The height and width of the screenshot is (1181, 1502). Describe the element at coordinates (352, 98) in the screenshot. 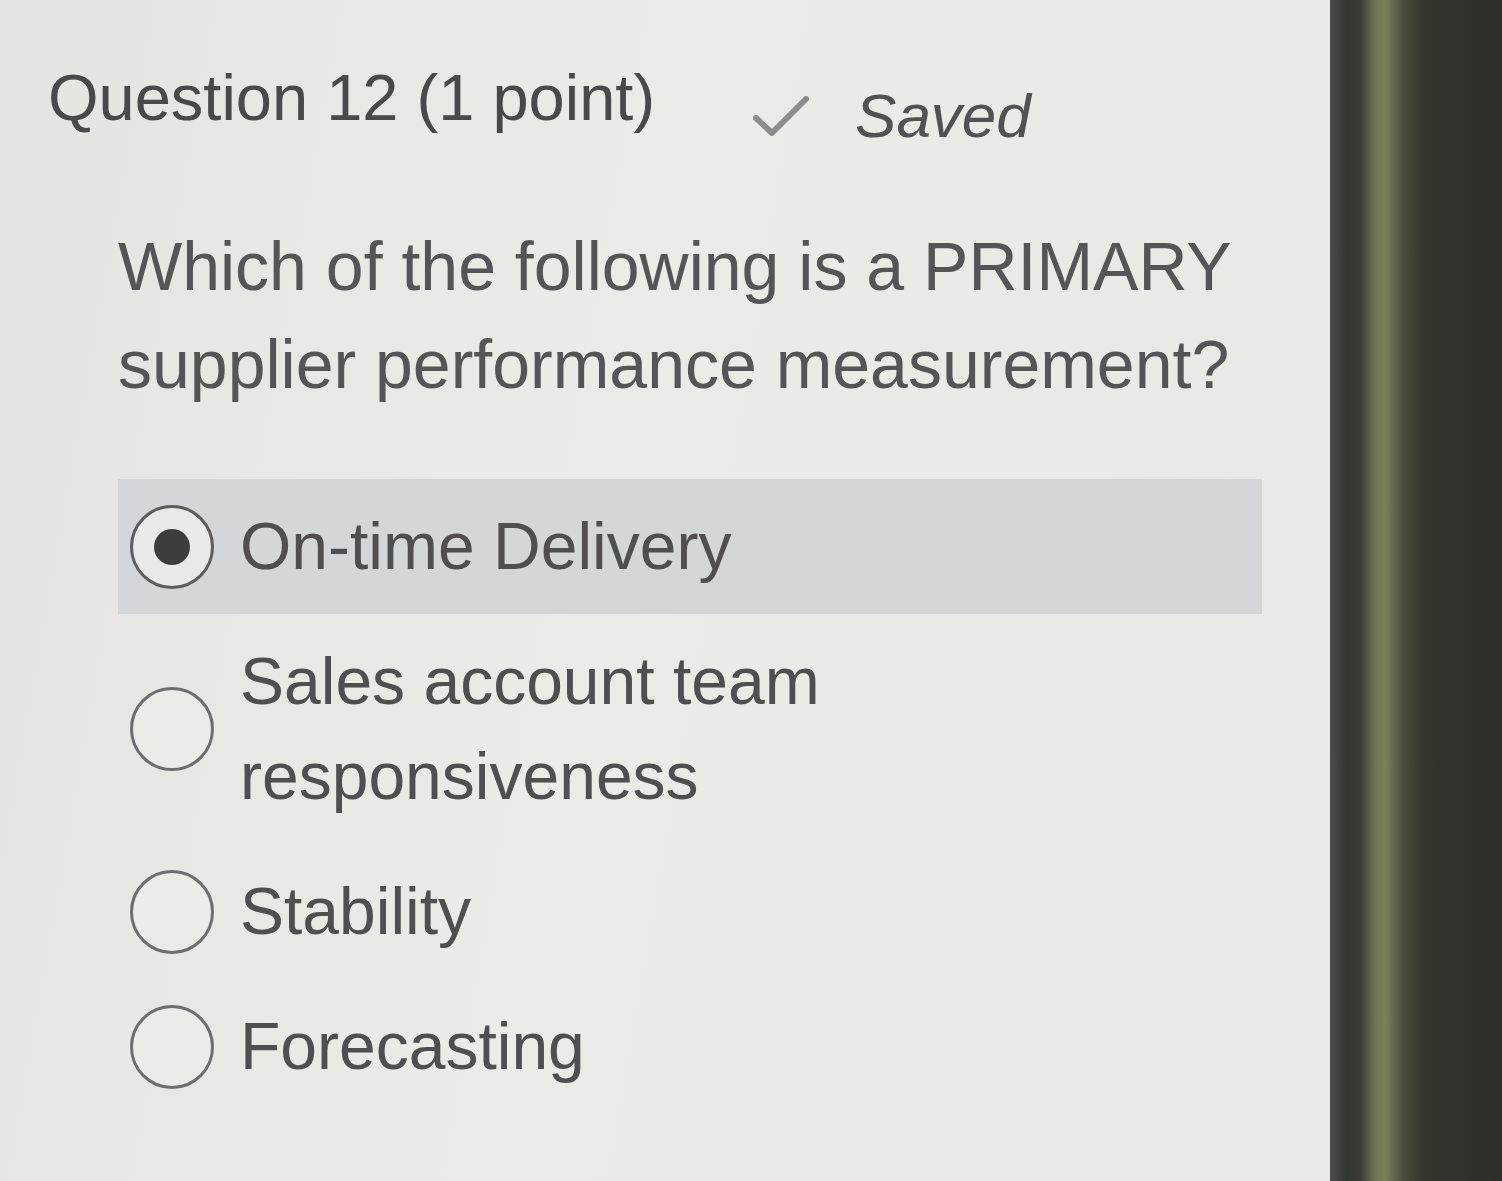

I see `question-title: Question 12 (1 point)` at that location.